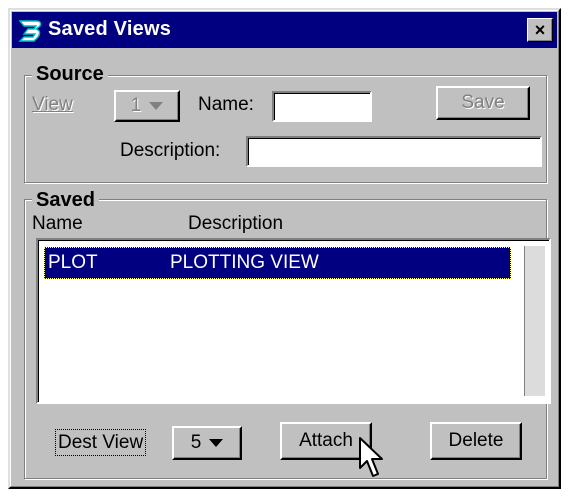  I want to click on close-button: ×, so click(540, 30).